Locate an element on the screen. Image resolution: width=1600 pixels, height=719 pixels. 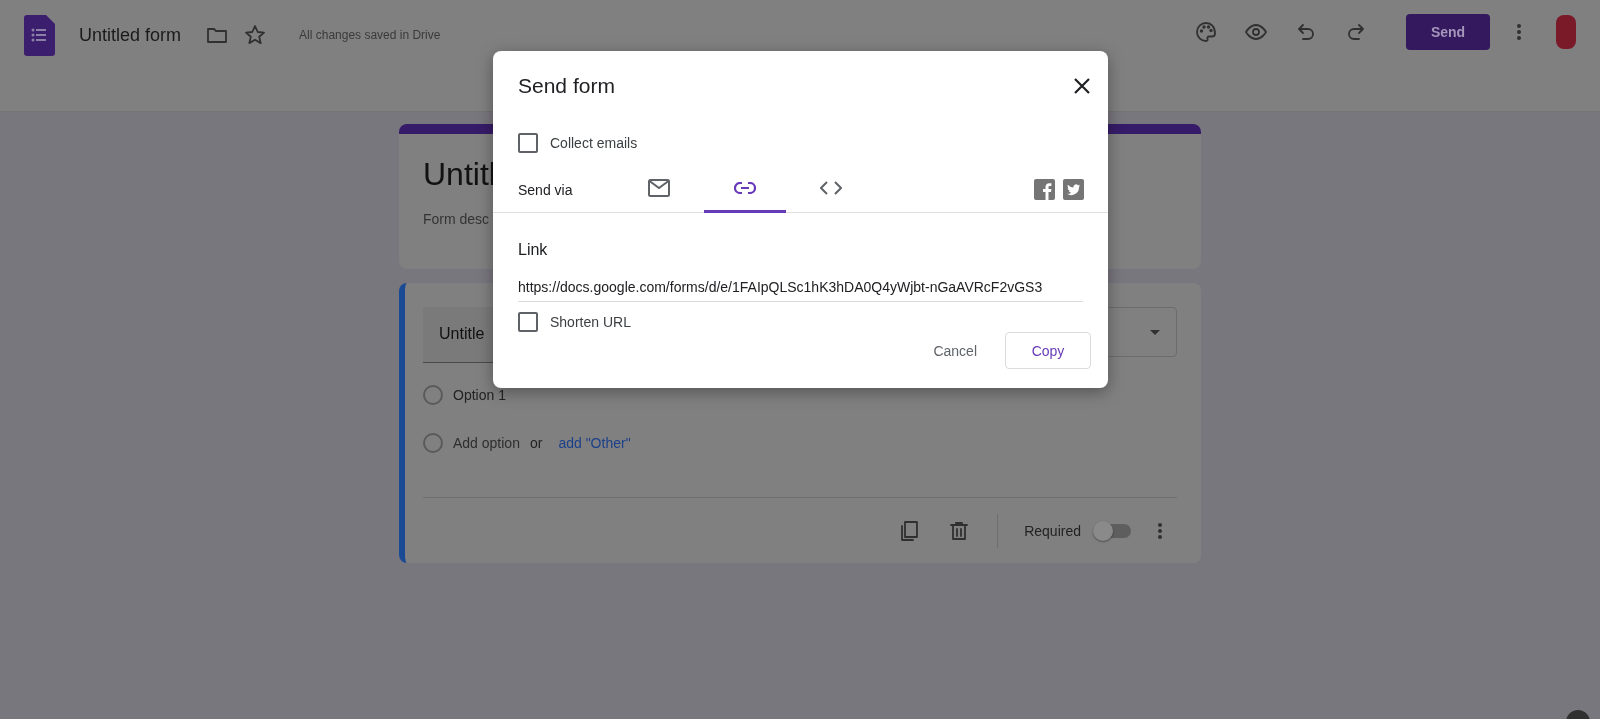
copy-button: Copy is located at coordinates (1048, 350).